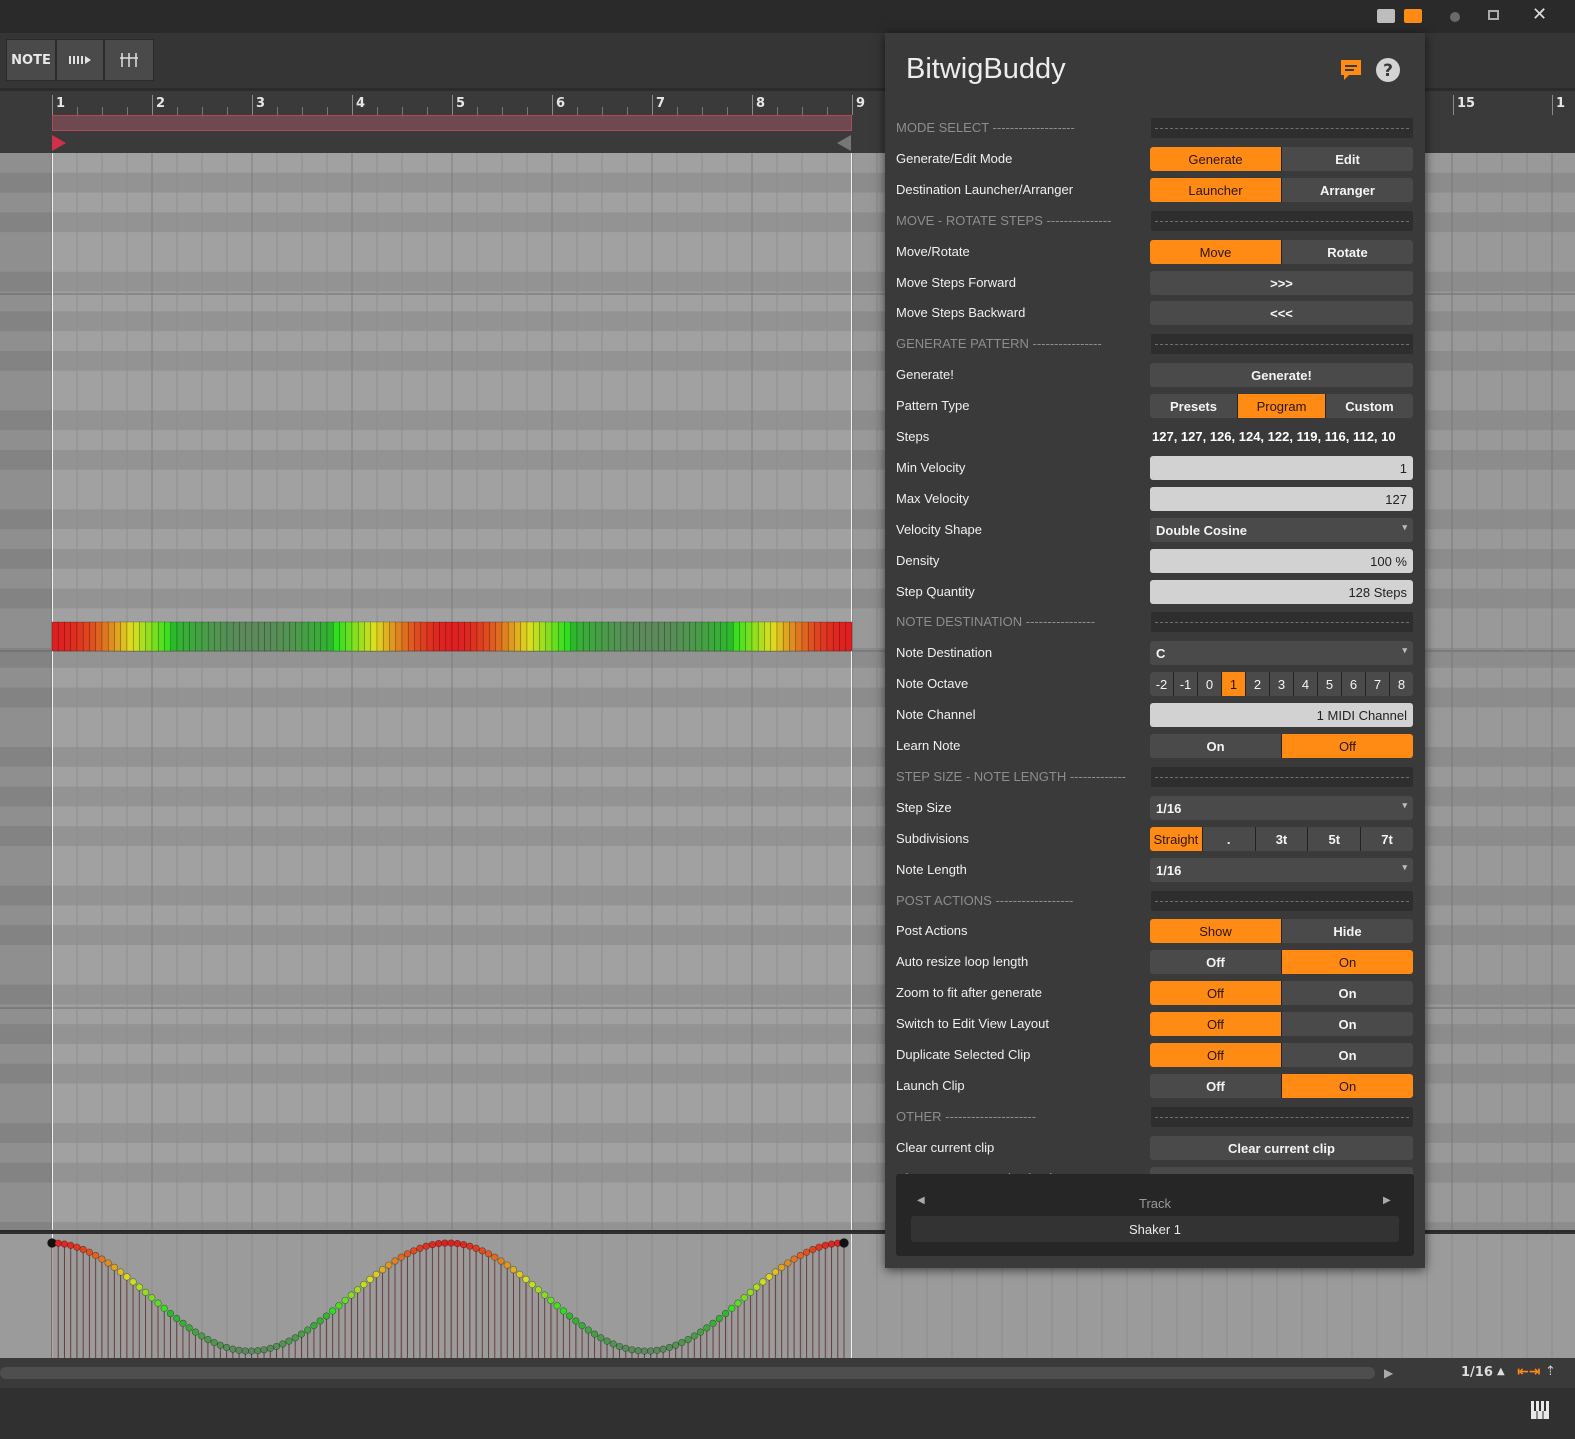  Describe the element at coordinates (1347, 1024) in the screenshot. I see `switch-to-edit-view-layout-option-on: On` at that location.